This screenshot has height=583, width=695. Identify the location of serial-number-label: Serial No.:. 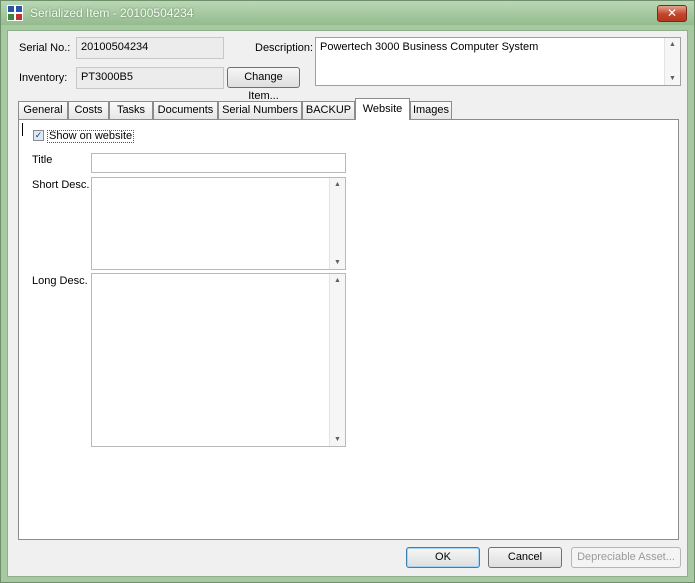
(45, 48).